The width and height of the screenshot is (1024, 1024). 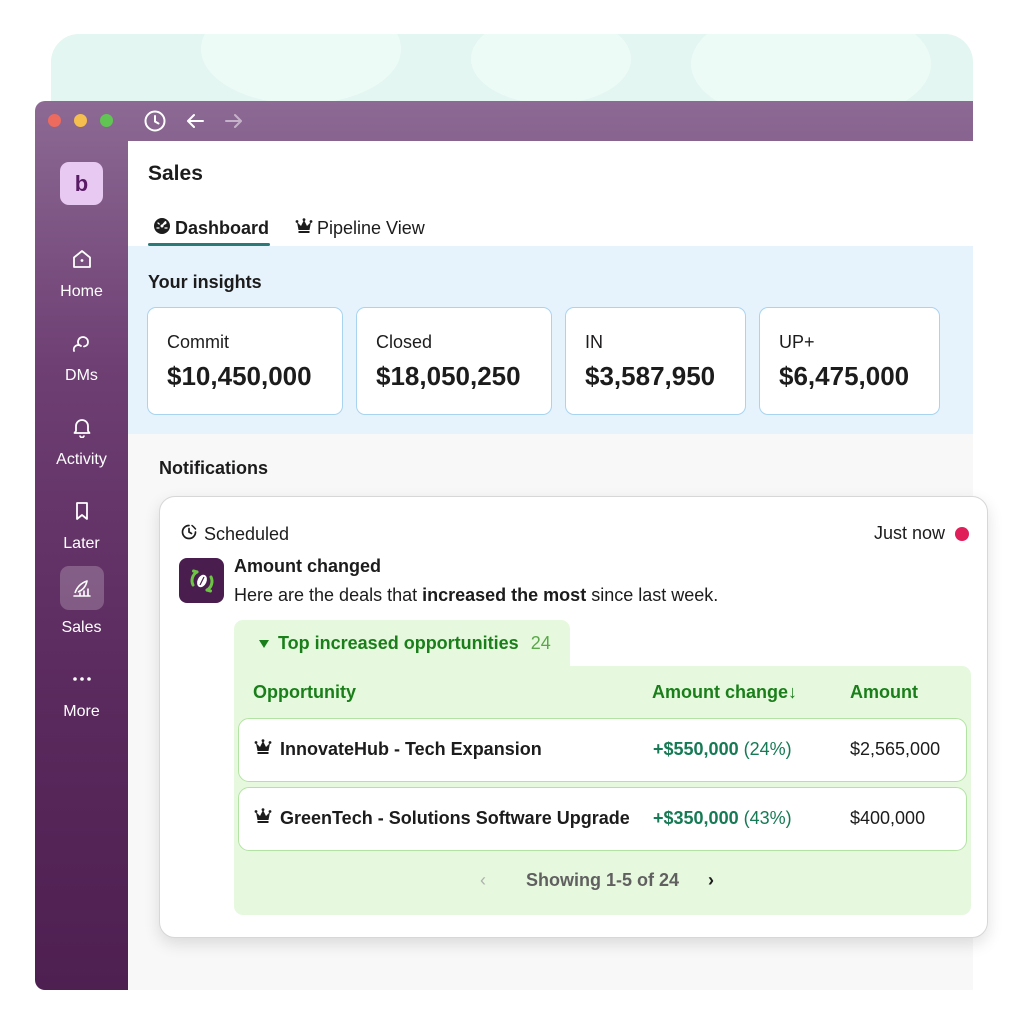 What do you see at coordinates (888, 818) in the screenshot?
I see `amount-value: $400,000` at bounding box center [888, 818].